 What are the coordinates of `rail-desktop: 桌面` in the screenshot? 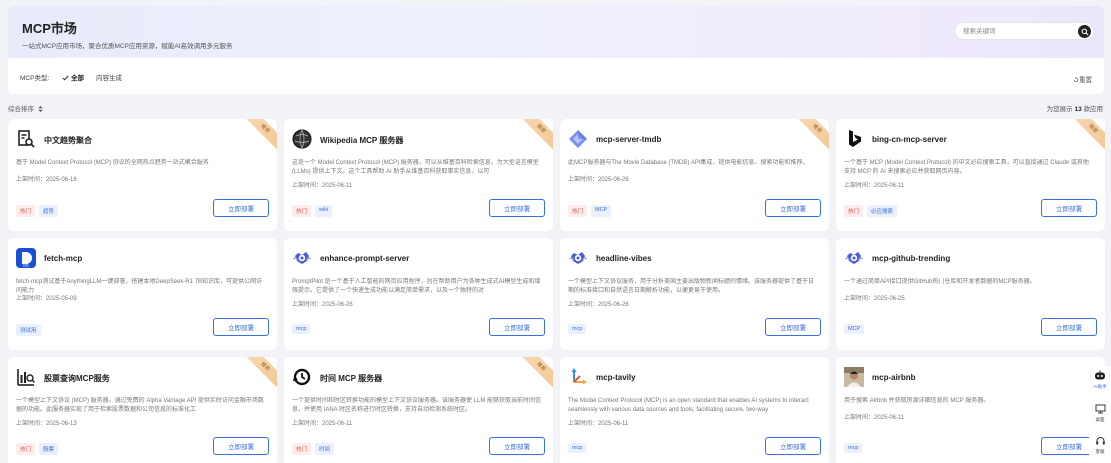 It's located at (1100, 413).